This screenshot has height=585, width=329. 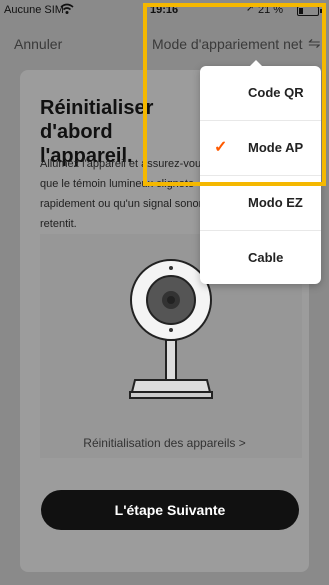 I want to click on reset-devices-link: Réinitialisation des appareils >, so click(x=164, y=443).